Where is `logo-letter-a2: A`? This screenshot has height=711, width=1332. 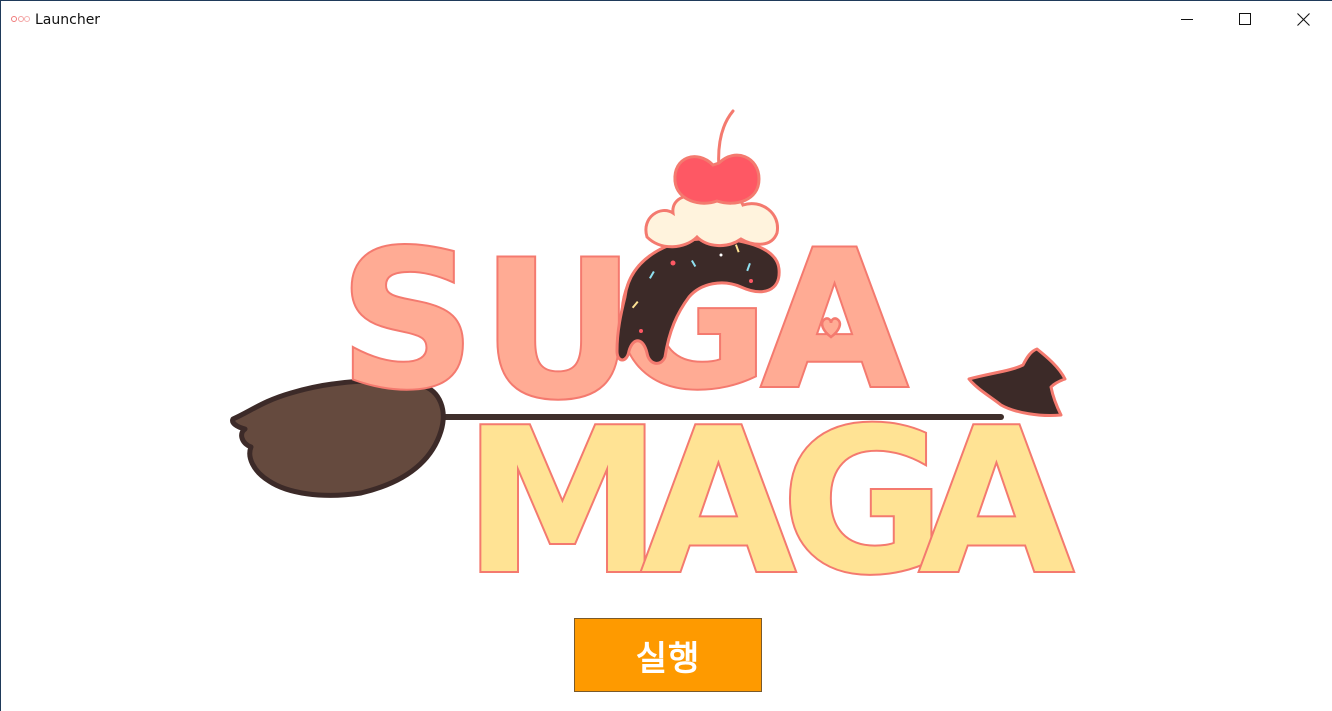
logo-letter-a2: A is located at coordinates (718, 502).